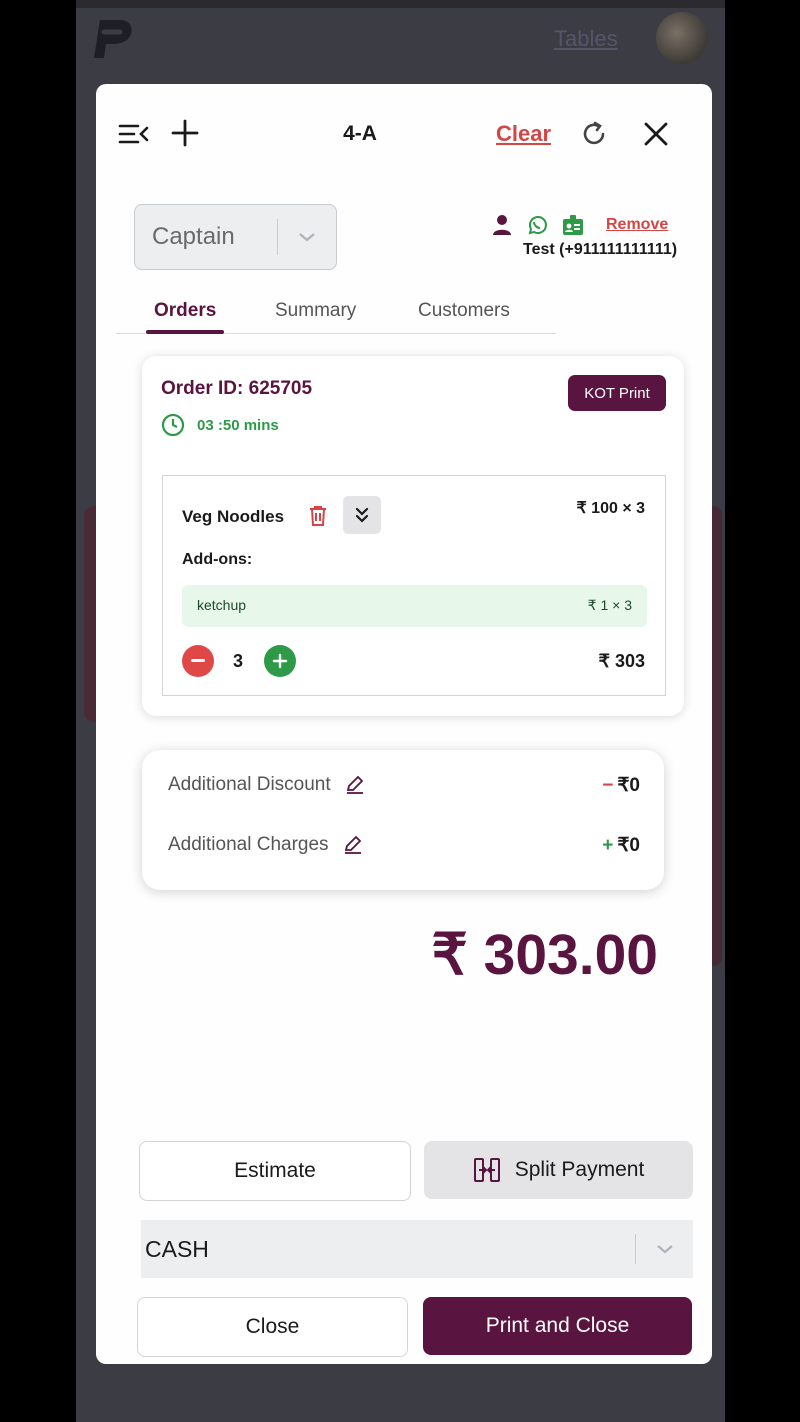  Describe the element at coordinates (502, 225) in the screenshot. I see `user-icon` at that location.